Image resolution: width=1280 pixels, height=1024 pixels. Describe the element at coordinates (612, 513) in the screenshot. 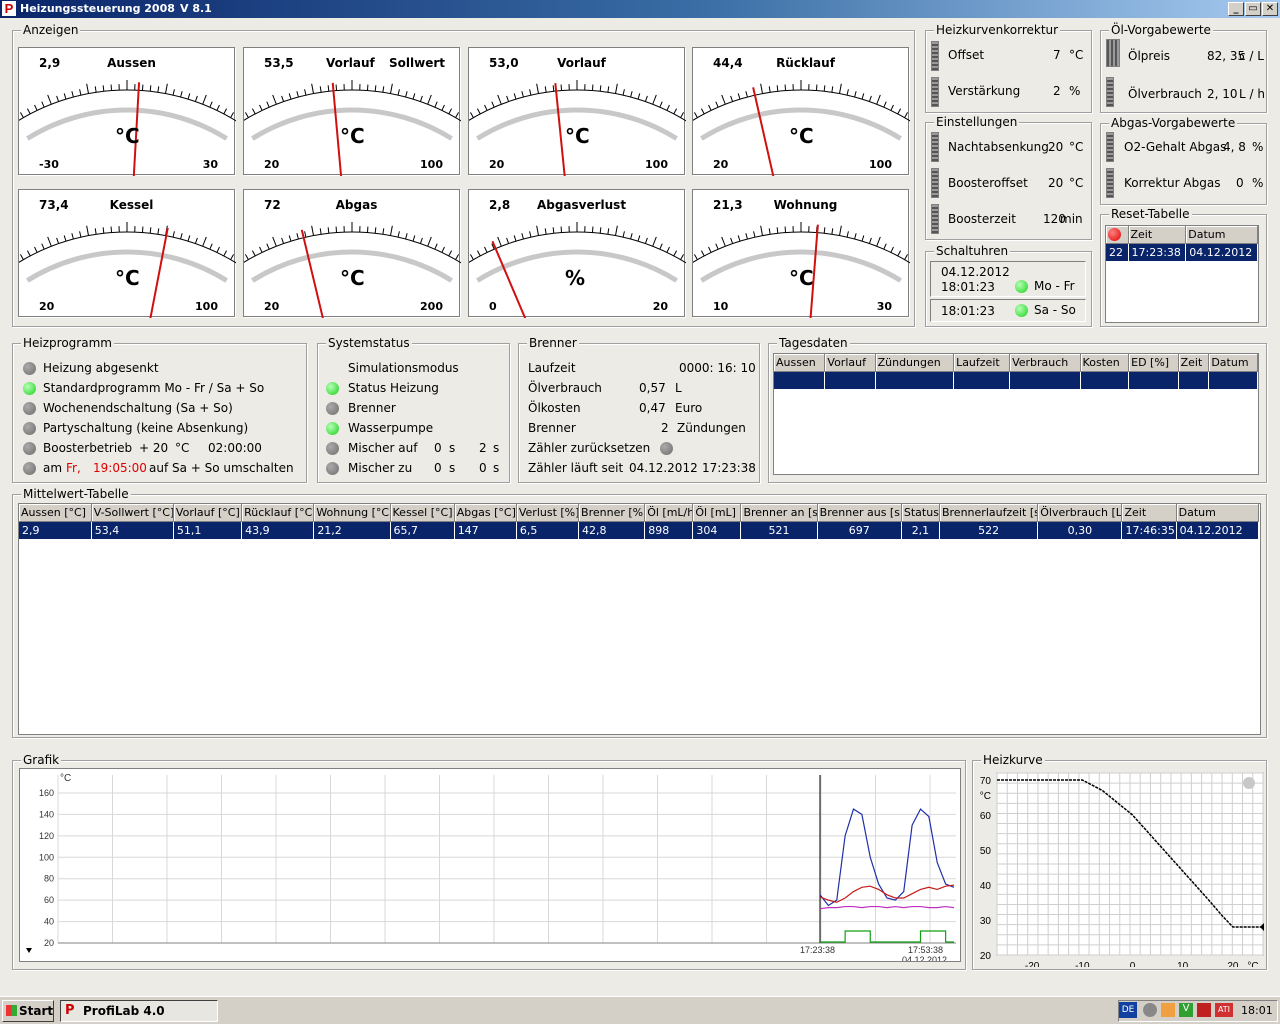

I see `mittelwert-column-header: Brenner [%]` at that location.